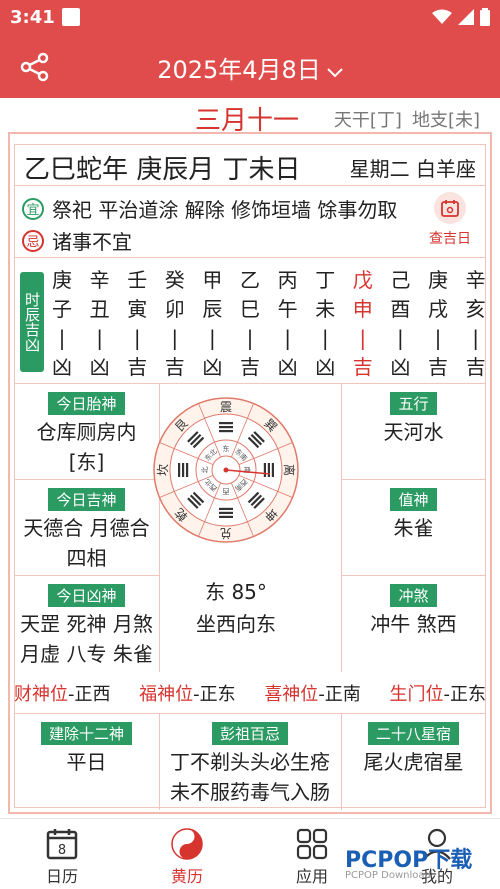  Describe the element at coordinates (312, 875) in the screenshot. I see `nav-label: 应用` at that location.